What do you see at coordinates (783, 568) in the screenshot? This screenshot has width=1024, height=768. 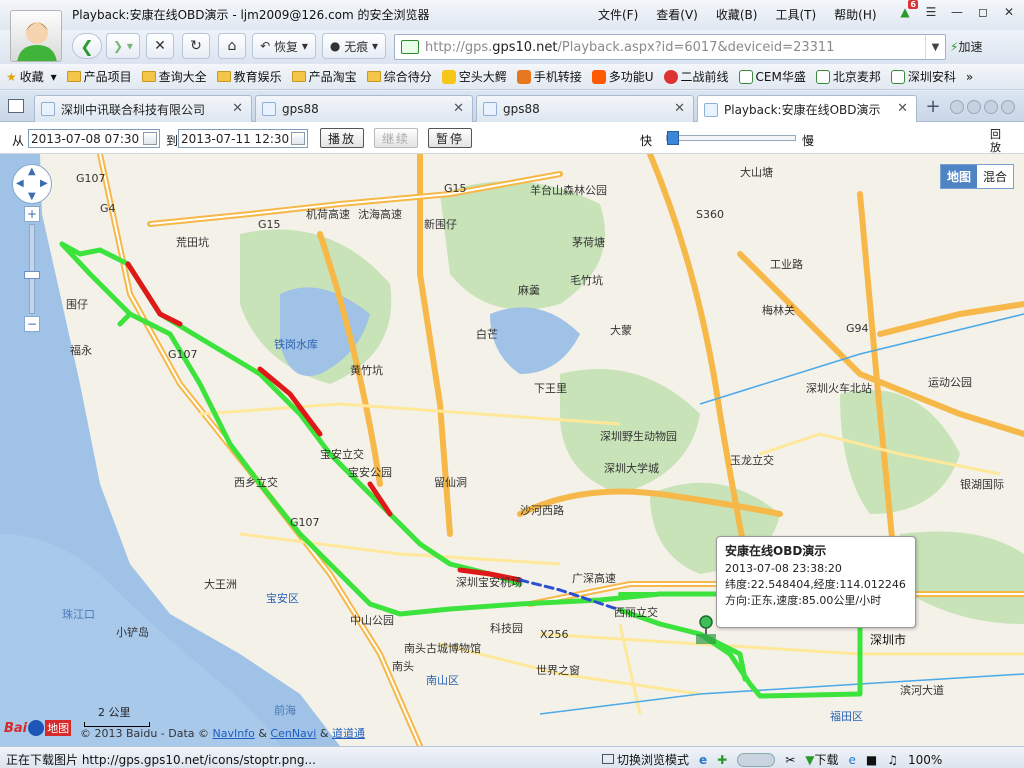 I see `info-time: 2013-07-08 23:38:20` at bounding box center [783, 568].